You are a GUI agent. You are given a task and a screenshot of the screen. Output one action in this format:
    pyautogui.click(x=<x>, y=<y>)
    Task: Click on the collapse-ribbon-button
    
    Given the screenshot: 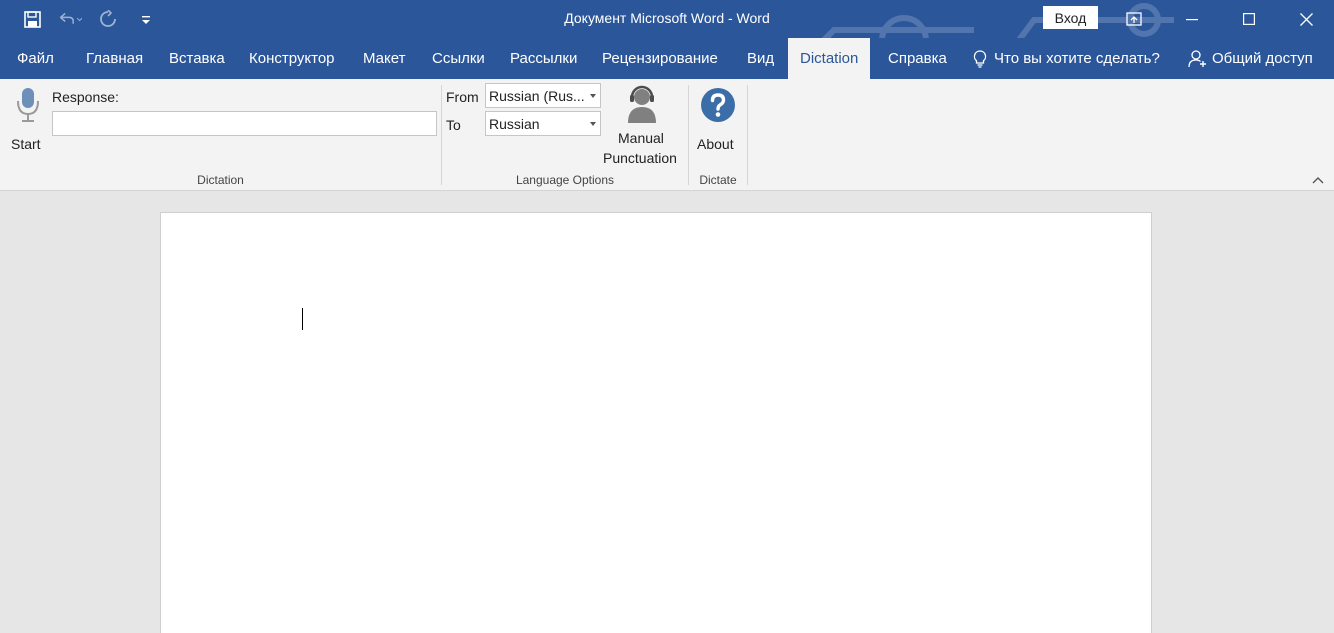 What is the action you would take?
    pyautogui.click(x=1318, y=180)
    